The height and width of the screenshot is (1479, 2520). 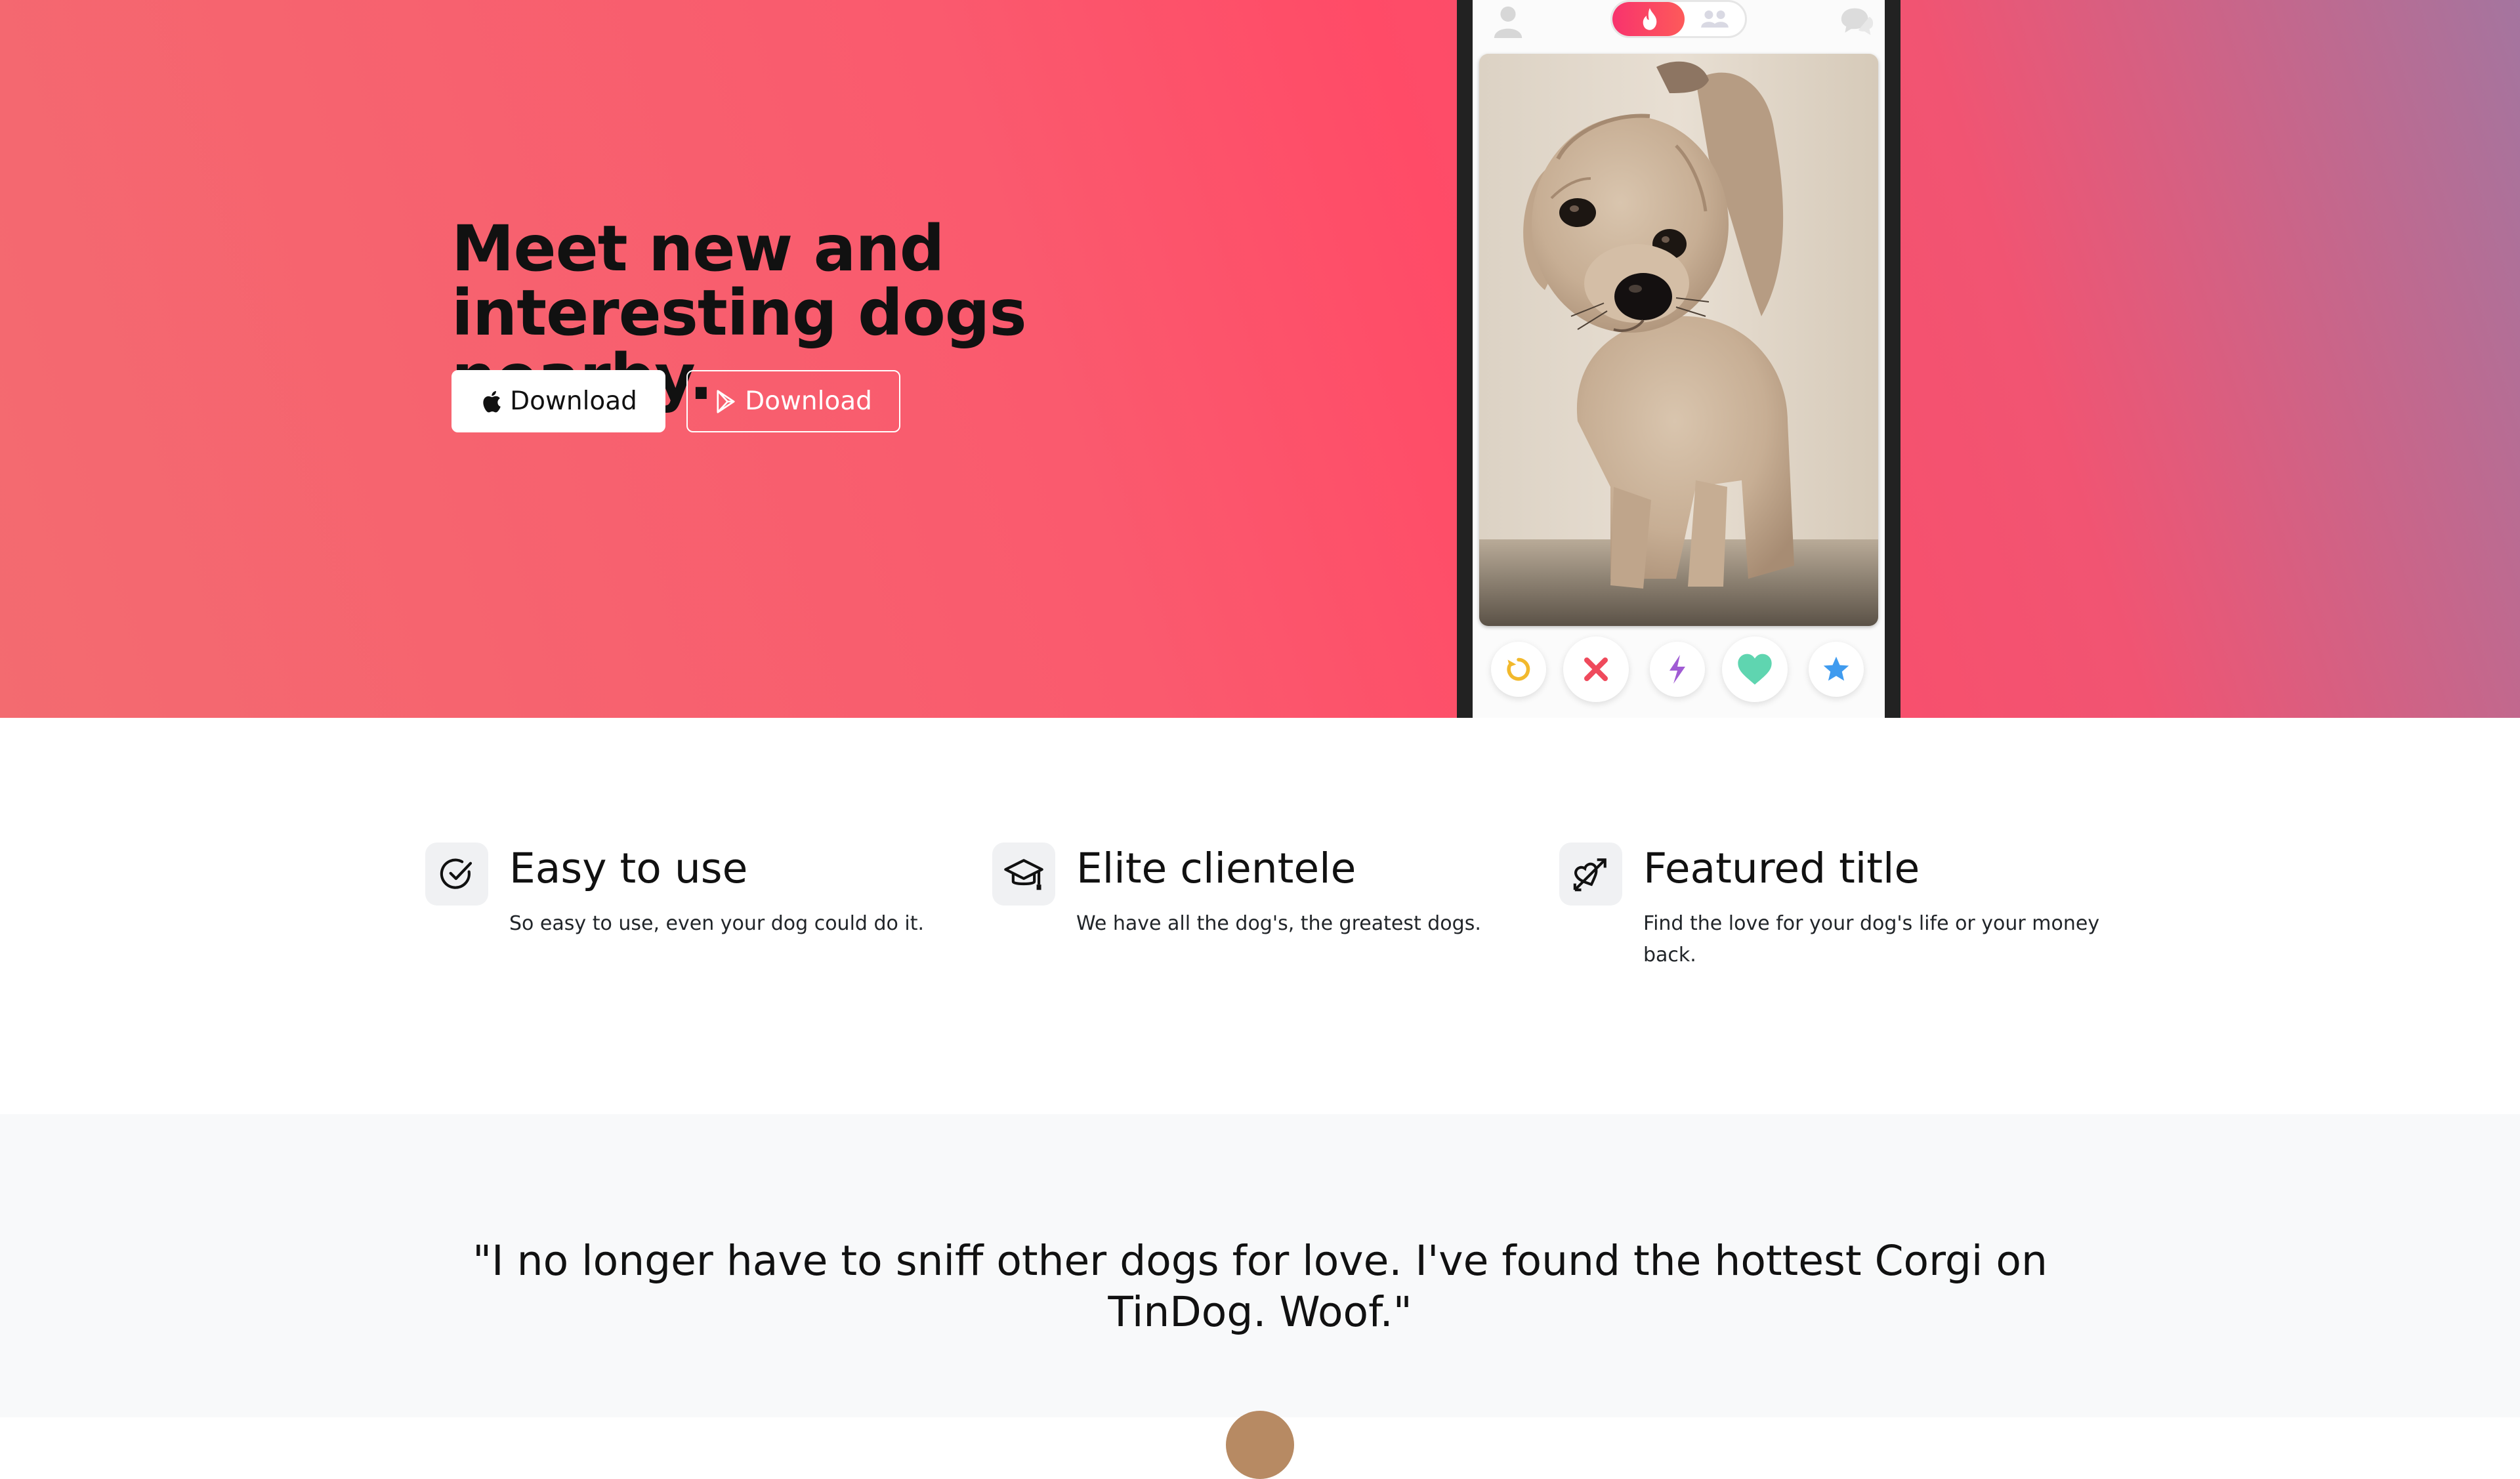 I want to click on superlike-button, so click(x=1836, y=669).